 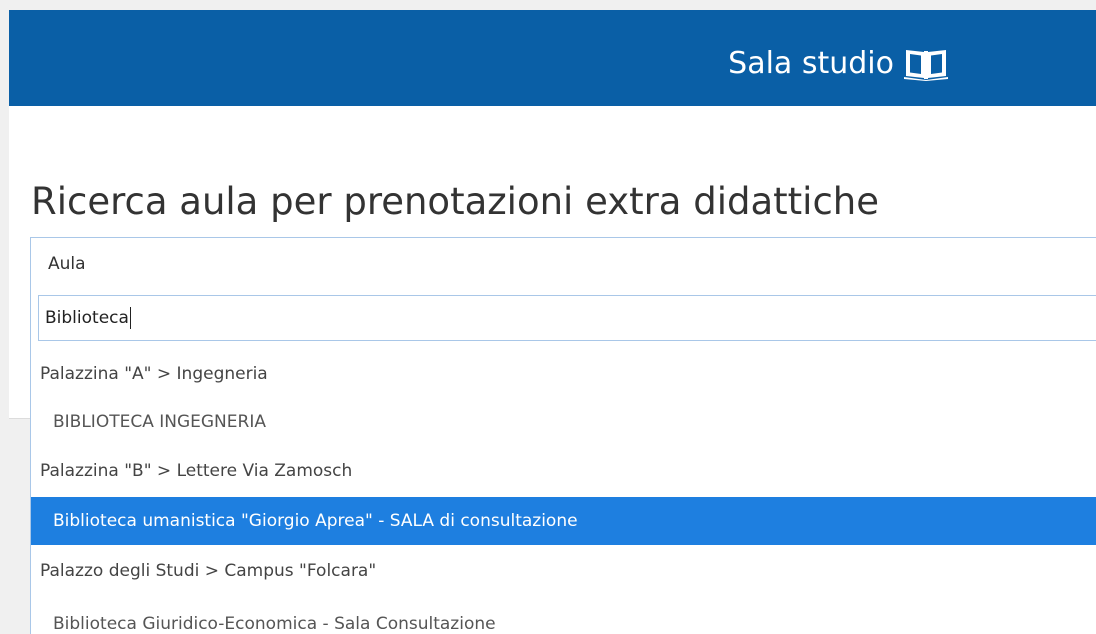 I want to click on aula-select-label: Aula, so click(x=67, y=264).